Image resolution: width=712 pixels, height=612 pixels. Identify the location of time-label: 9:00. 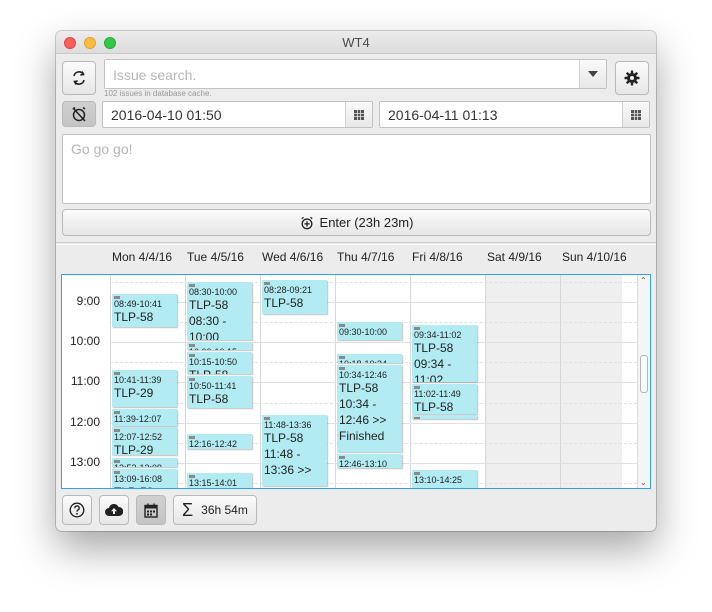
(88, 301).